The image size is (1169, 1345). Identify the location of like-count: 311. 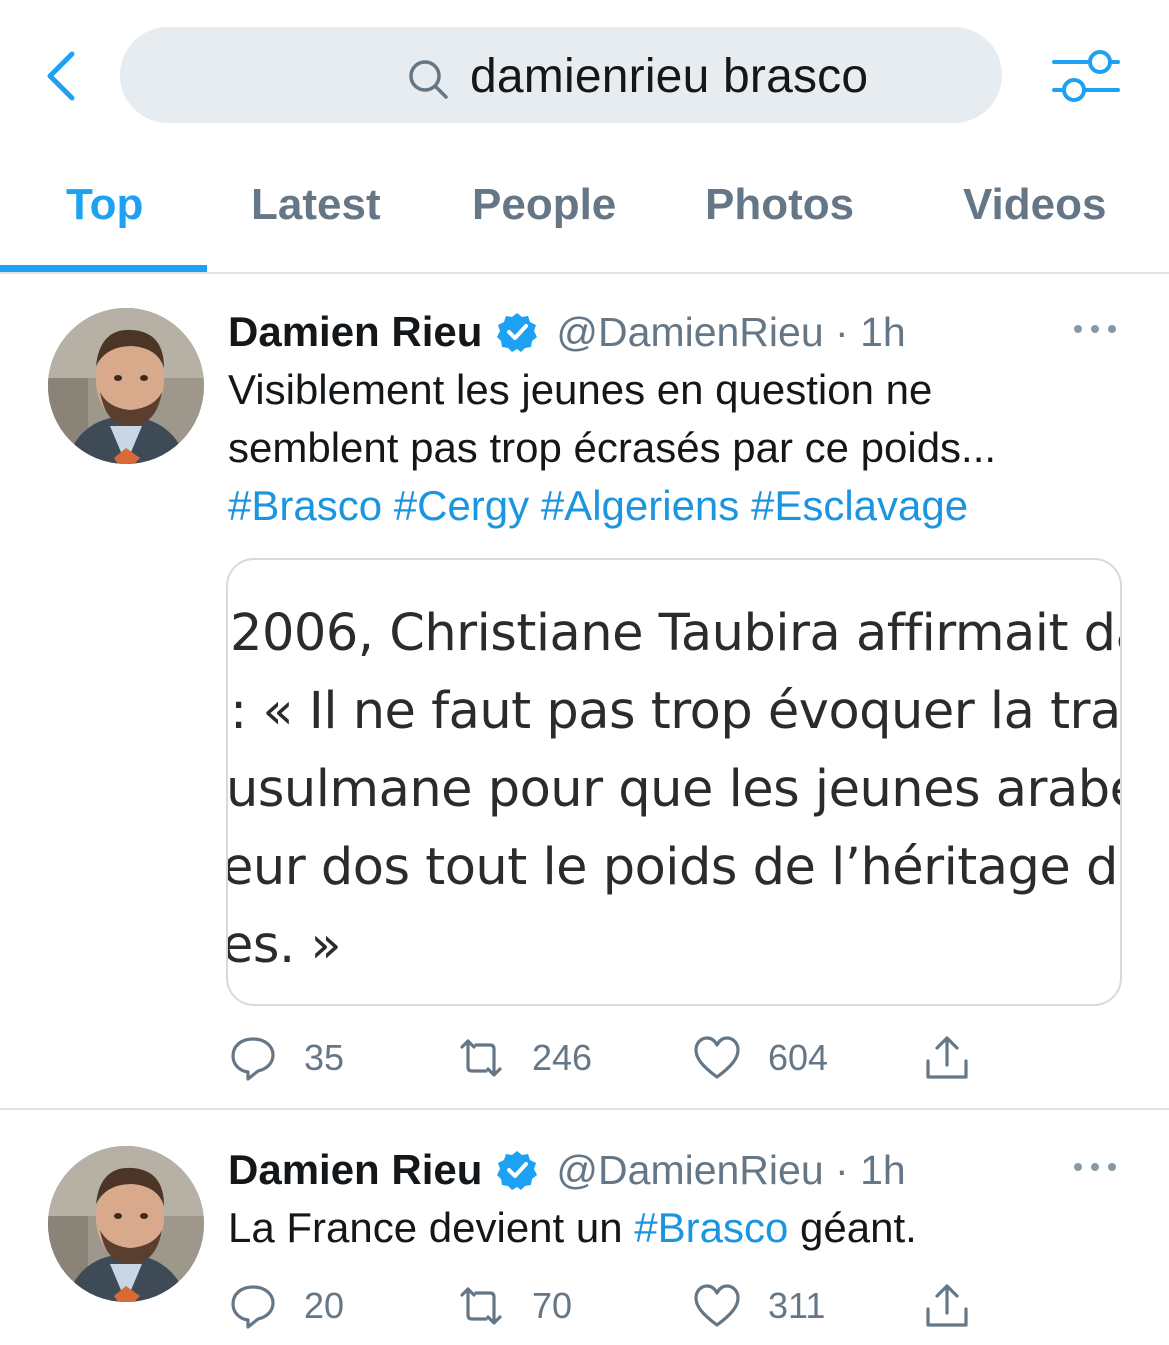
(797, 1305).